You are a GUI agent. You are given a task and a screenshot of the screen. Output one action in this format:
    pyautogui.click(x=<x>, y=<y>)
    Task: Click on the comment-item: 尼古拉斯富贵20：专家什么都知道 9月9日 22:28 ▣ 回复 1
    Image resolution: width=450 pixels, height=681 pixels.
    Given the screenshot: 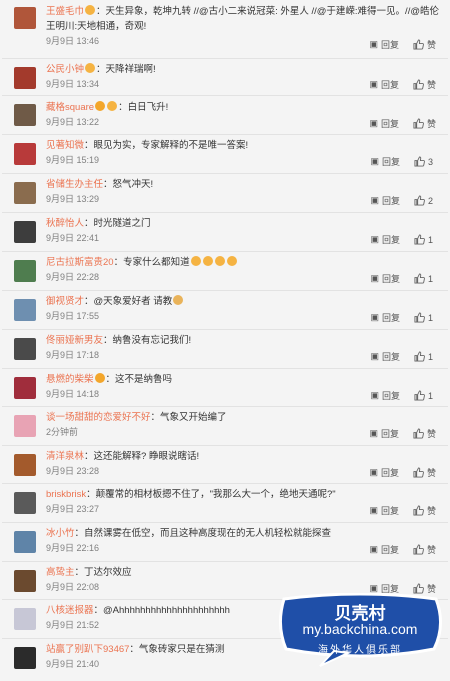 What is the action you would take?
    pyautogui.click(x=225, y=271)
    